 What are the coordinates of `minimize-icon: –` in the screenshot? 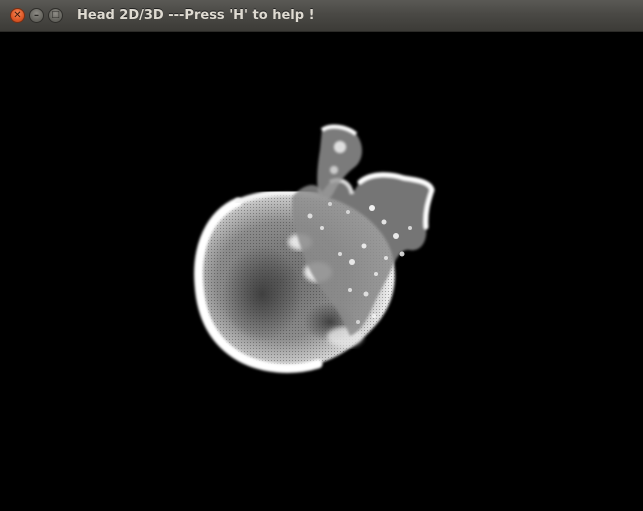 It's located at (36, 15).